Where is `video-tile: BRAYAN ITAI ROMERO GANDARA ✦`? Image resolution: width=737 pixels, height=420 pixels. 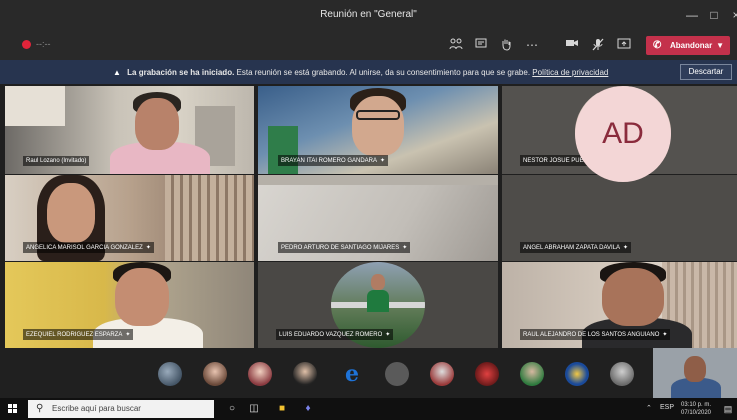
video-tile: BRAYAN ITAI ROMERO GANDARA ✦ is located at coordinates (378, 130).